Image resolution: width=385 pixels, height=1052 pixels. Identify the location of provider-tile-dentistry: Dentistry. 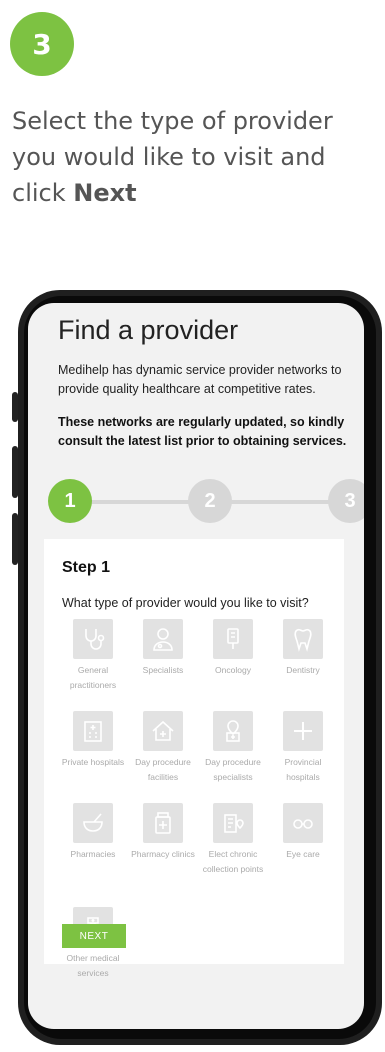
(303, 648).